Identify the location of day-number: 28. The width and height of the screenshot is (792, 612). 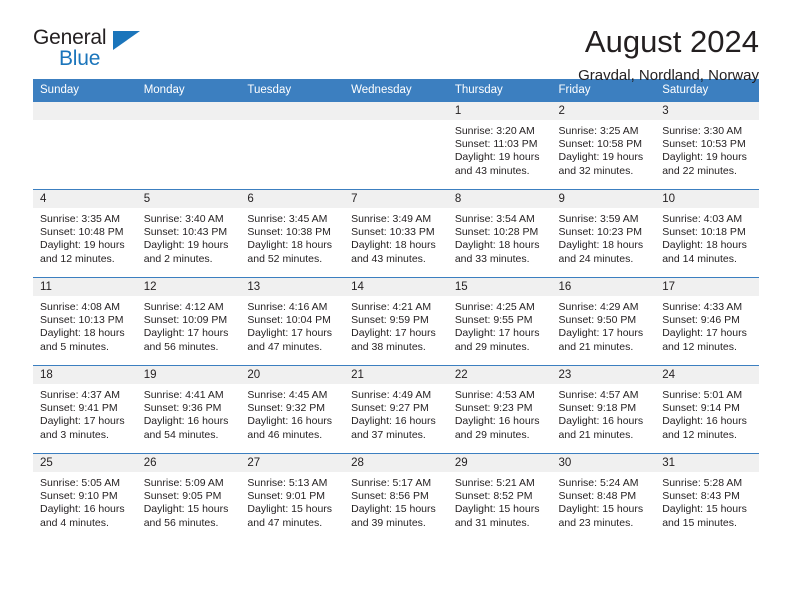
(396, 463).